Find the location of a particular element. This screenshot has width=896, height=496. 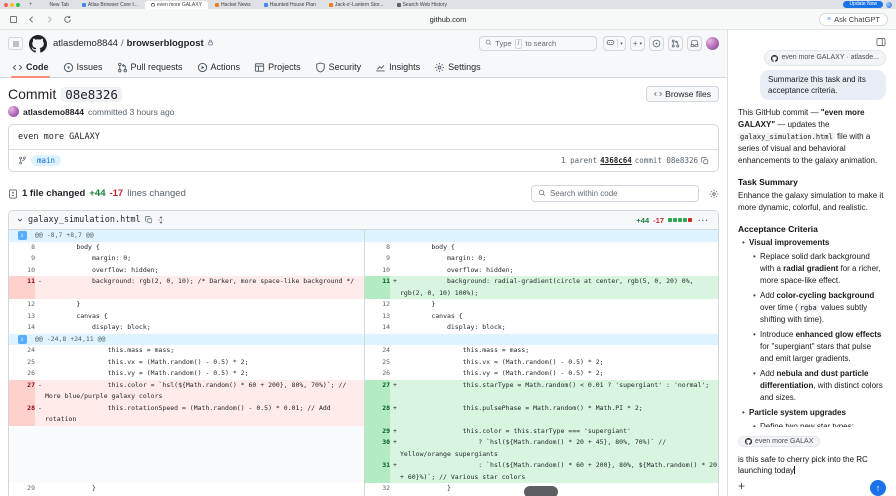

nav-item-projects: Projects is located at coordinates (277, 67).